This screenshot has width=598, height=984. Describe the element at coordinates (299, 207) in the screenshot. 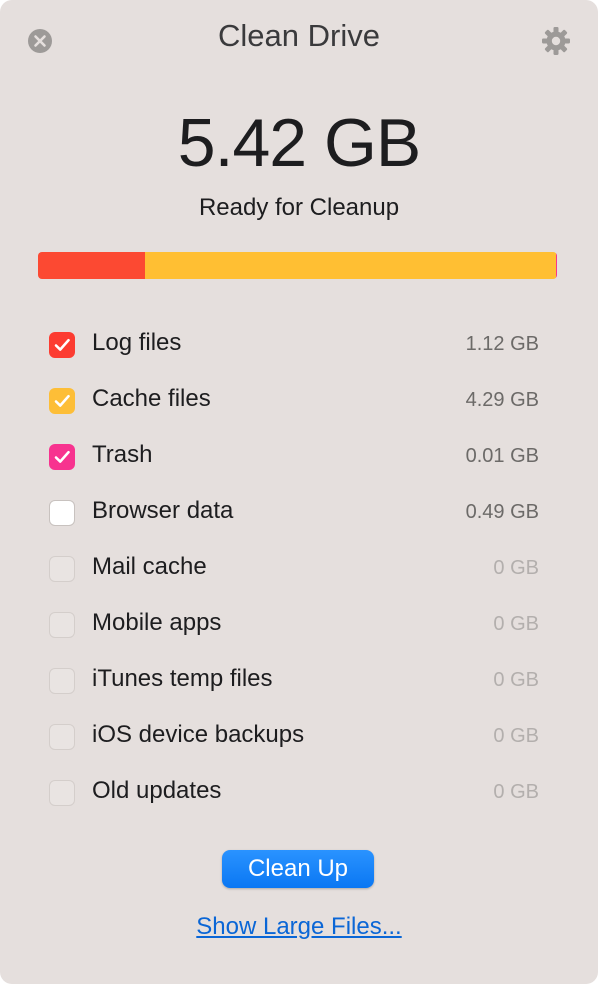

I see `cleanup-status: Ready for Cleanup` at that location.